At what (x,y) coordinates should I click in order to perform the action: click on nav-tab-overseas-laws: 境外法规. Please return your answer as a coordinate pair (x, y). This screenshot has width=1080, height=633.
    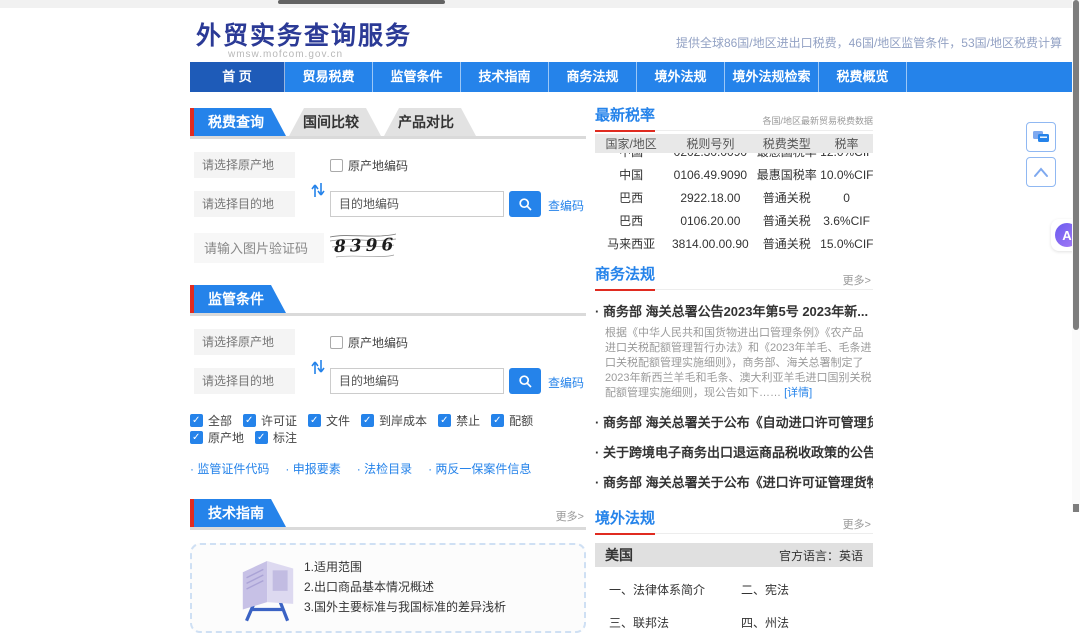
    Looking at the image, I should click on (681, 77).